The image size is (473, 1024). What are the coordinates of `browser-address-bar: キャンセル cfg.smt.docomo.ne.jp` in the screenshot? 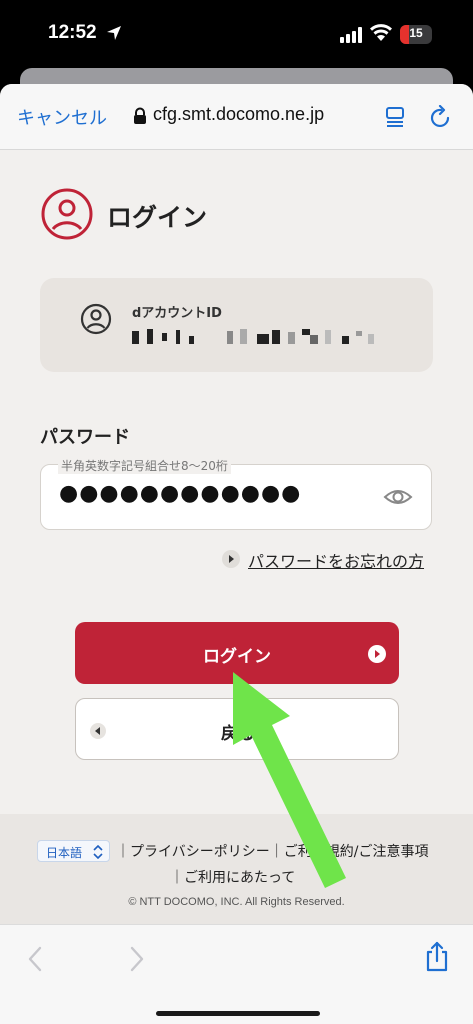 It's located at (236, 117).